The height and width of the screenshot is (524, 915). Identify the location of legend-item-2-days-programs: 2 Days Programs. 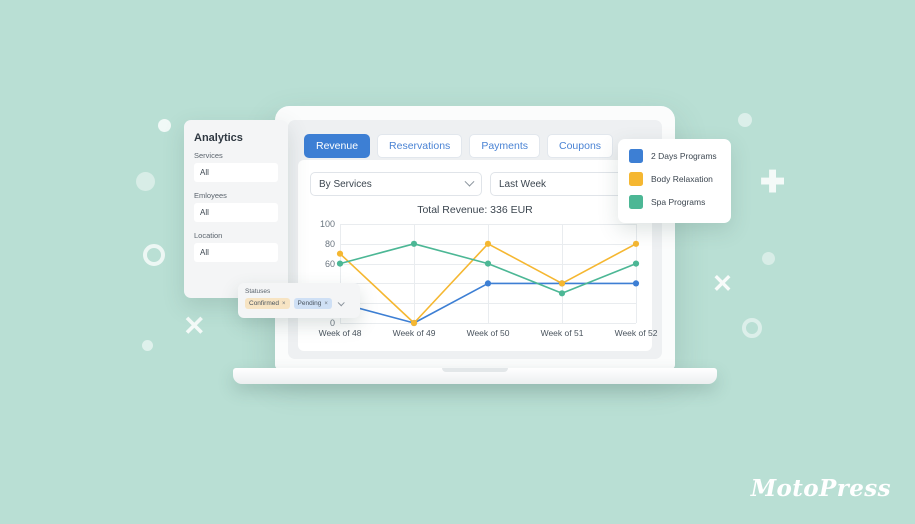
(674, 156).